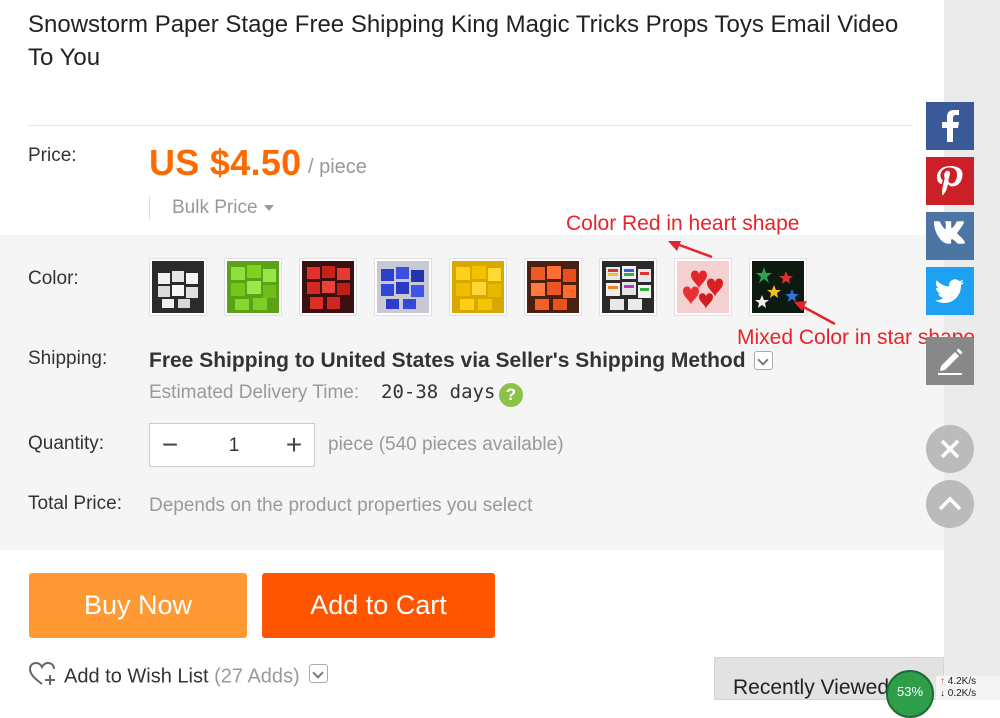  Describe the element at coordinates (962, 693) in the screenshot. I see `download-speed: 0.2K/s` at that location.